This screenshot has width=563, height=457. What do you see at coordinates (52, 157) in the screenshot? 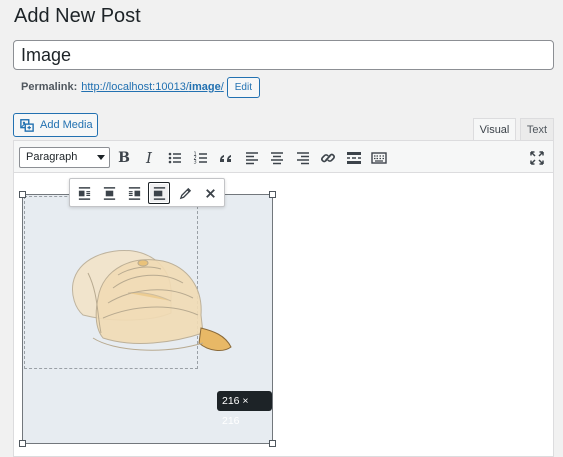
I see `format-select-value: Paragraph` at bounding box center [52, 157].